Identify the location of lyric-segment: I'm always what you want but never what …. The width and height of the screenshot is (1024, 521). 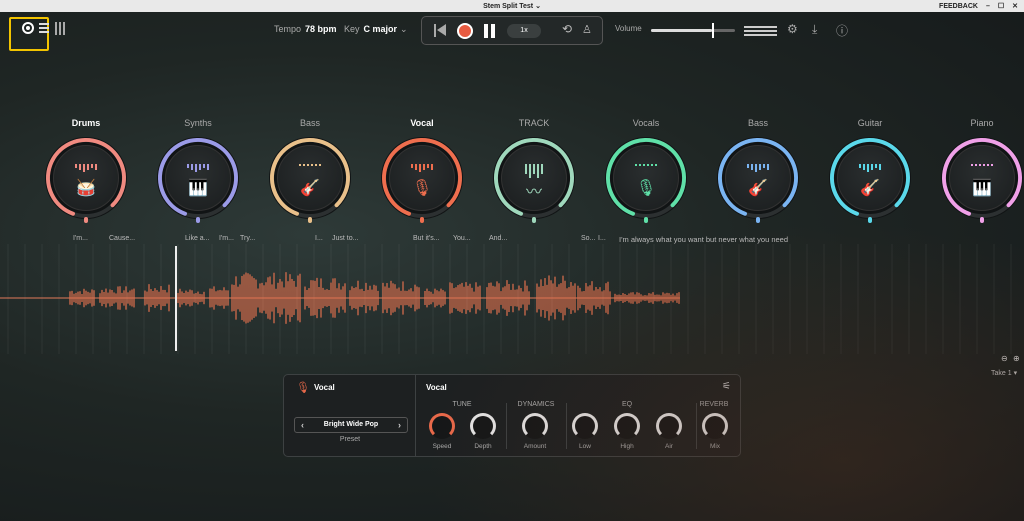
(703, 239).